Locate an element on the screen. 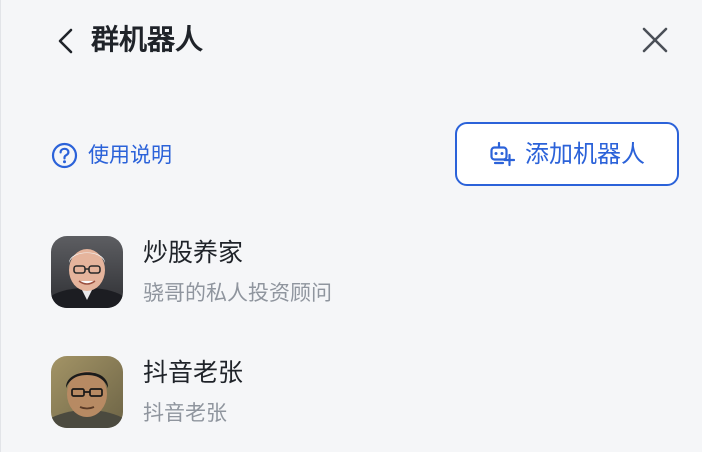 Image resolution: width=702 pixels, height=452 pixels. bot-description: 骁哥的私人投资顾问 is located at coordinates (237, 293).